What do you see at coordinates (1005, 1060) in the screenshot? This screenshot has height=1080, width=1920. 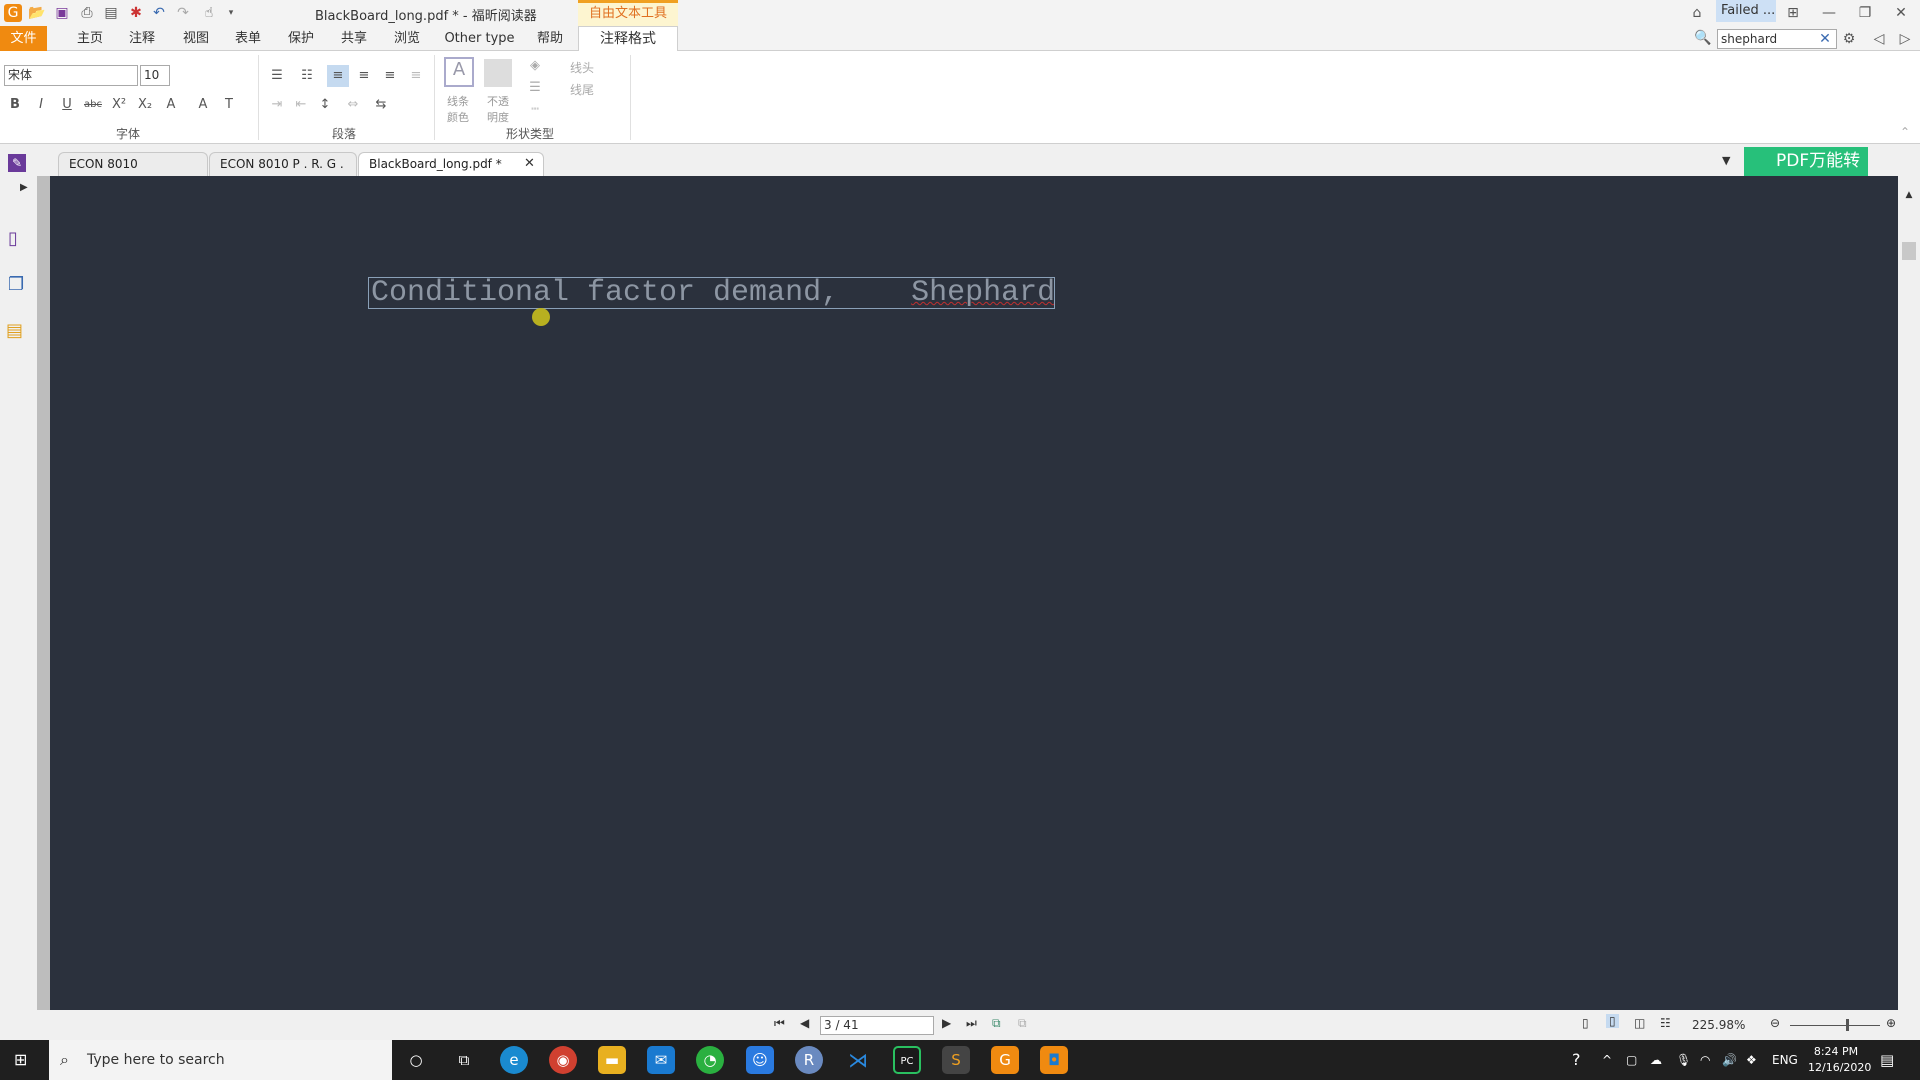 I see `foxit-icon: G` at bounding box center [1005, 1060].